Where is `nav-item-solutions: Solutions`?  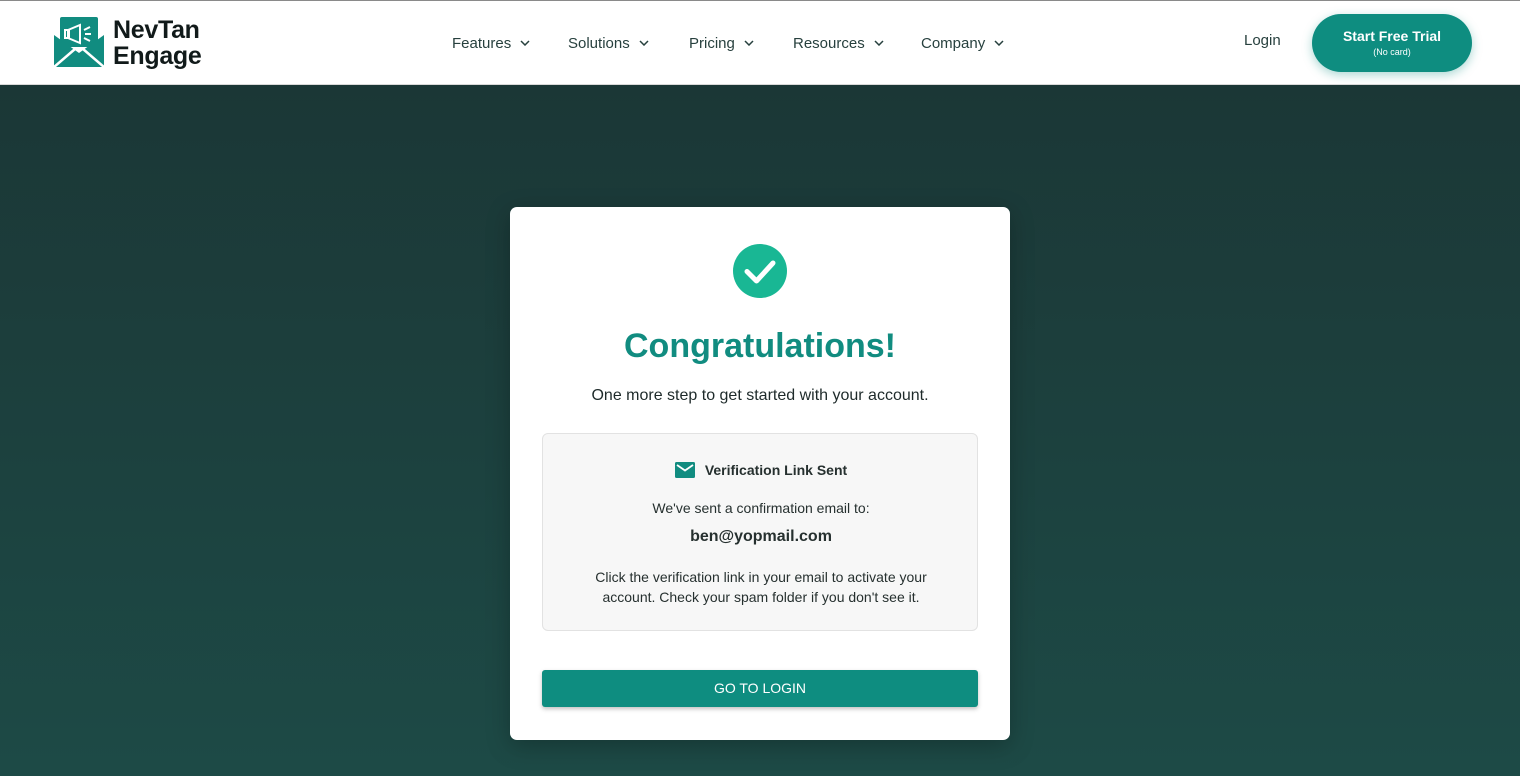
nav-item-solutions: Solutions is located at coordinates (608, 43).